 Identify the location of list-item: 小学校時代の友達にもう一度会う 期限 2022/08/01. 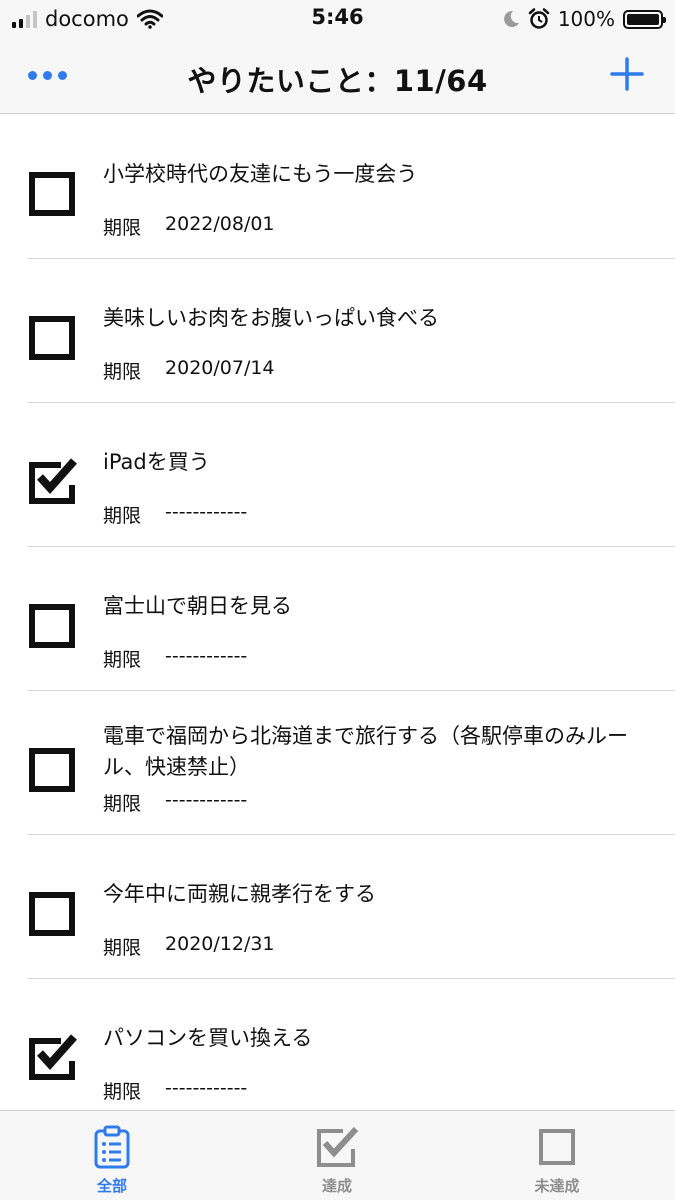
(337, 187).